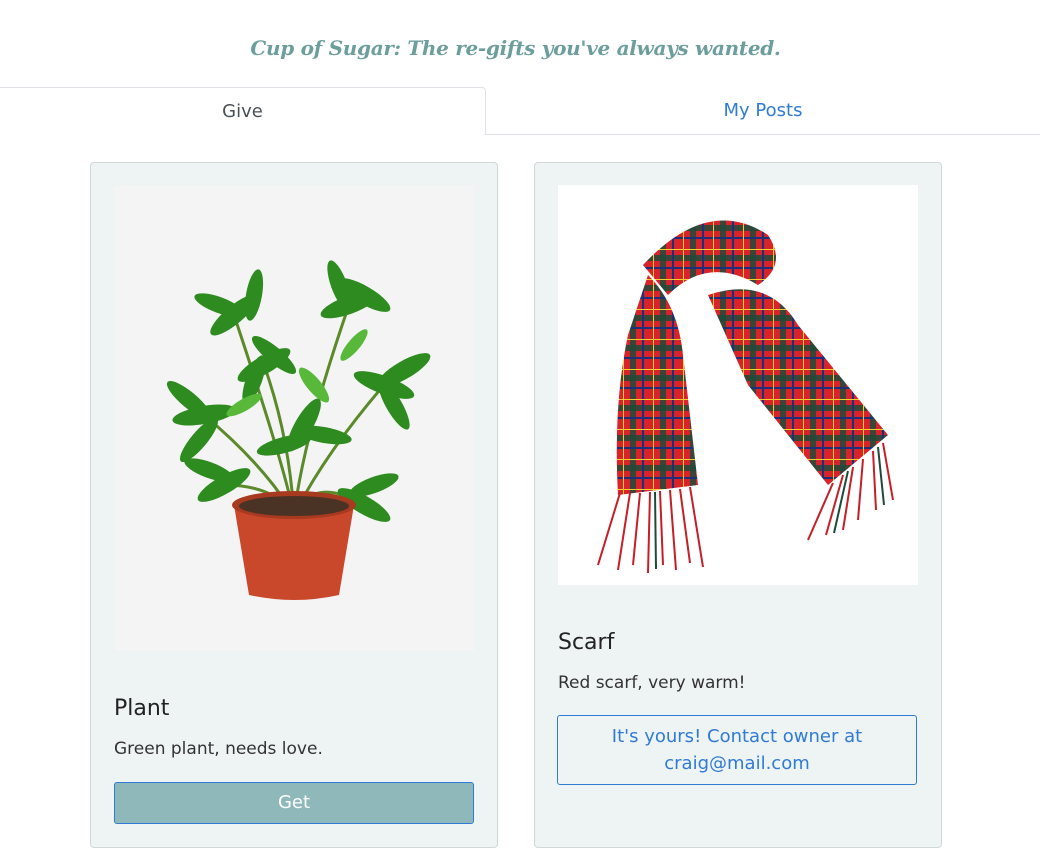 This screenshot has height=867, width=1061. I want to click on tab-my-posts: My Posts, so click(763, 110).